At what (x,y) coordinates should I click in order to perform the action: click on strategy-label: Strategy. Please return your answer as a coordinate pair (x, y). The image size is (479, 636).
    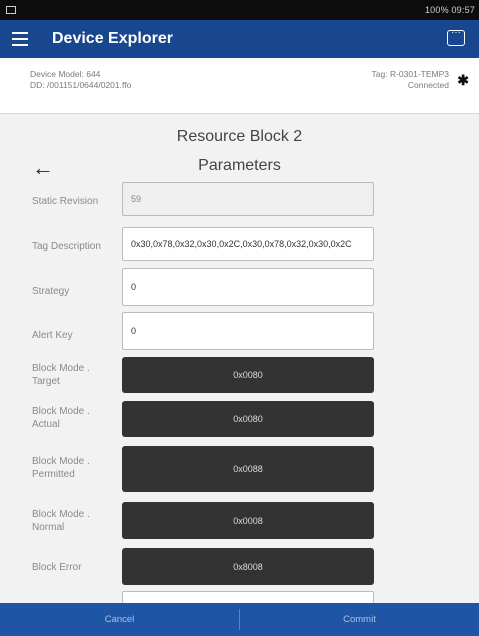
    Looking at the image, I should click on (51, 291).